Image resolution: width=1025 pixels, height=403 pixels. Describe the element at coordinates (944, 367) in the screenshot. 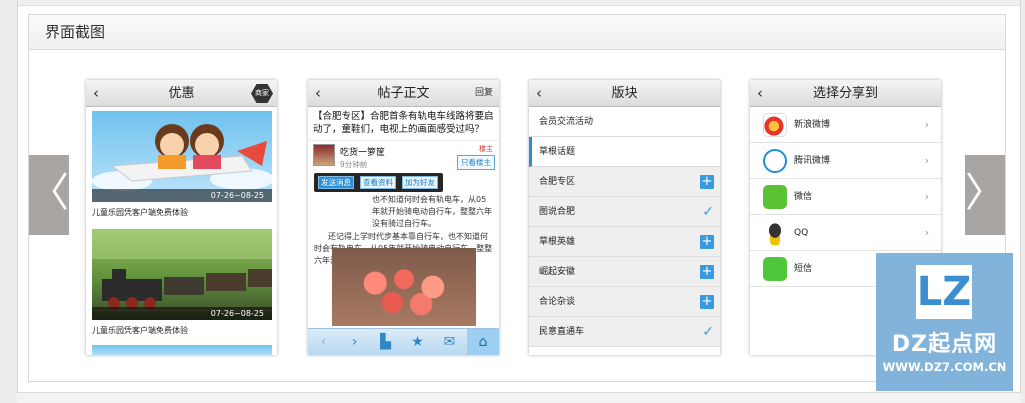

I see `watermark-url: WWW.DZ7.COM.CN` at that location.